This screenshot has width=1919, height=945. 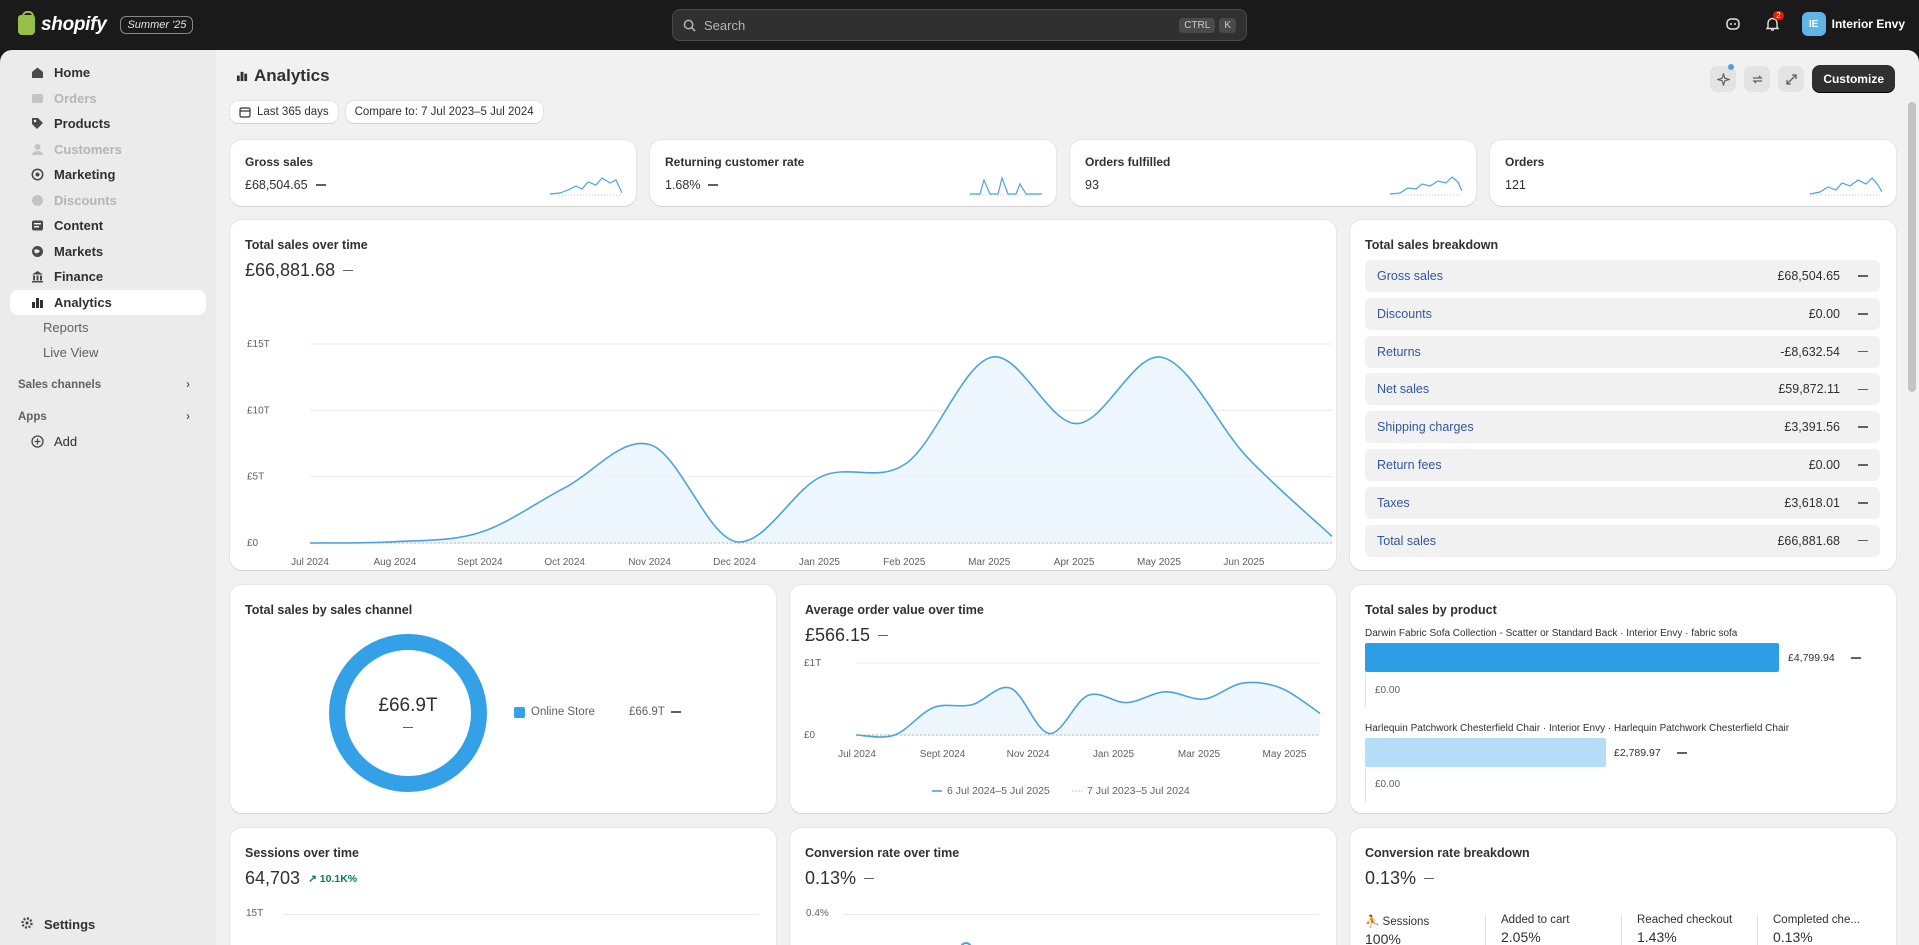 I want to click on breakdown-value: £66,881.68, so click(x=1808, y=540).